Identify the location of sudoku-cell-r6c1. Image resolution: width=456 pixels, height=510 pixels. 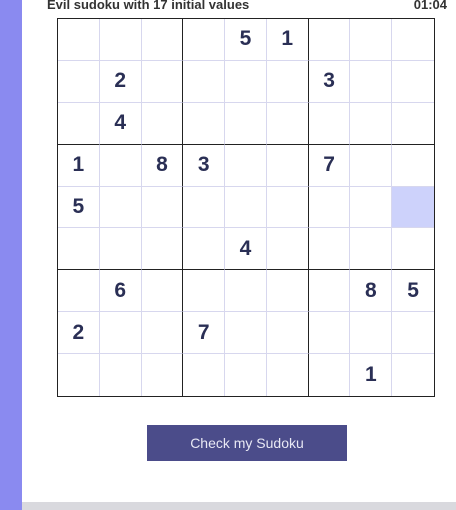
(79, 249).